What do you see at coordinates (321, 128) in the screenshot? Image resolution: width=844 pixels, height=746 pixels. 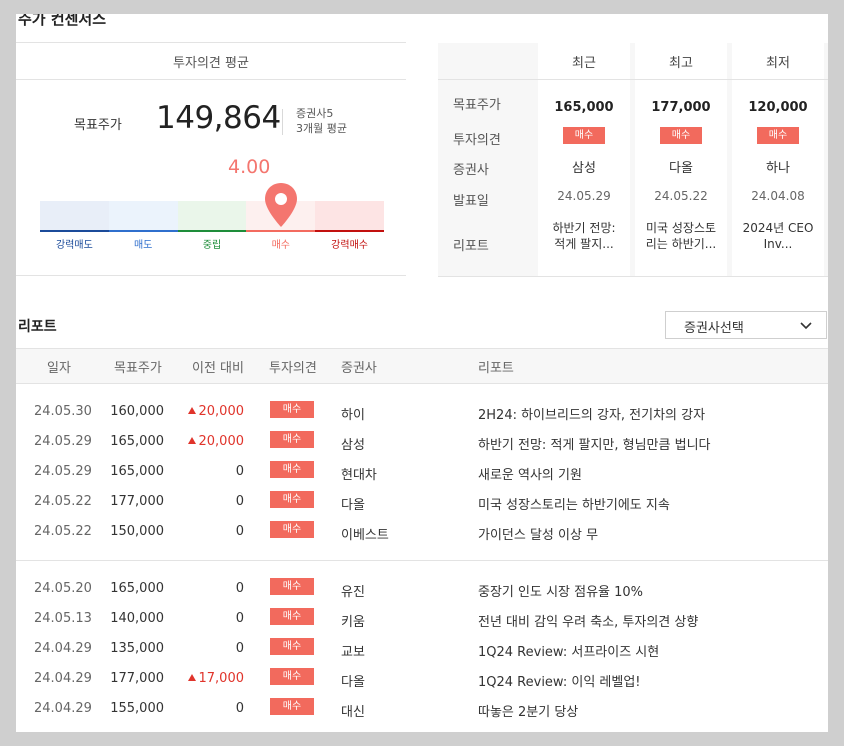 I see `period-label: 3개월 평균` at bounding box center [321, 128].